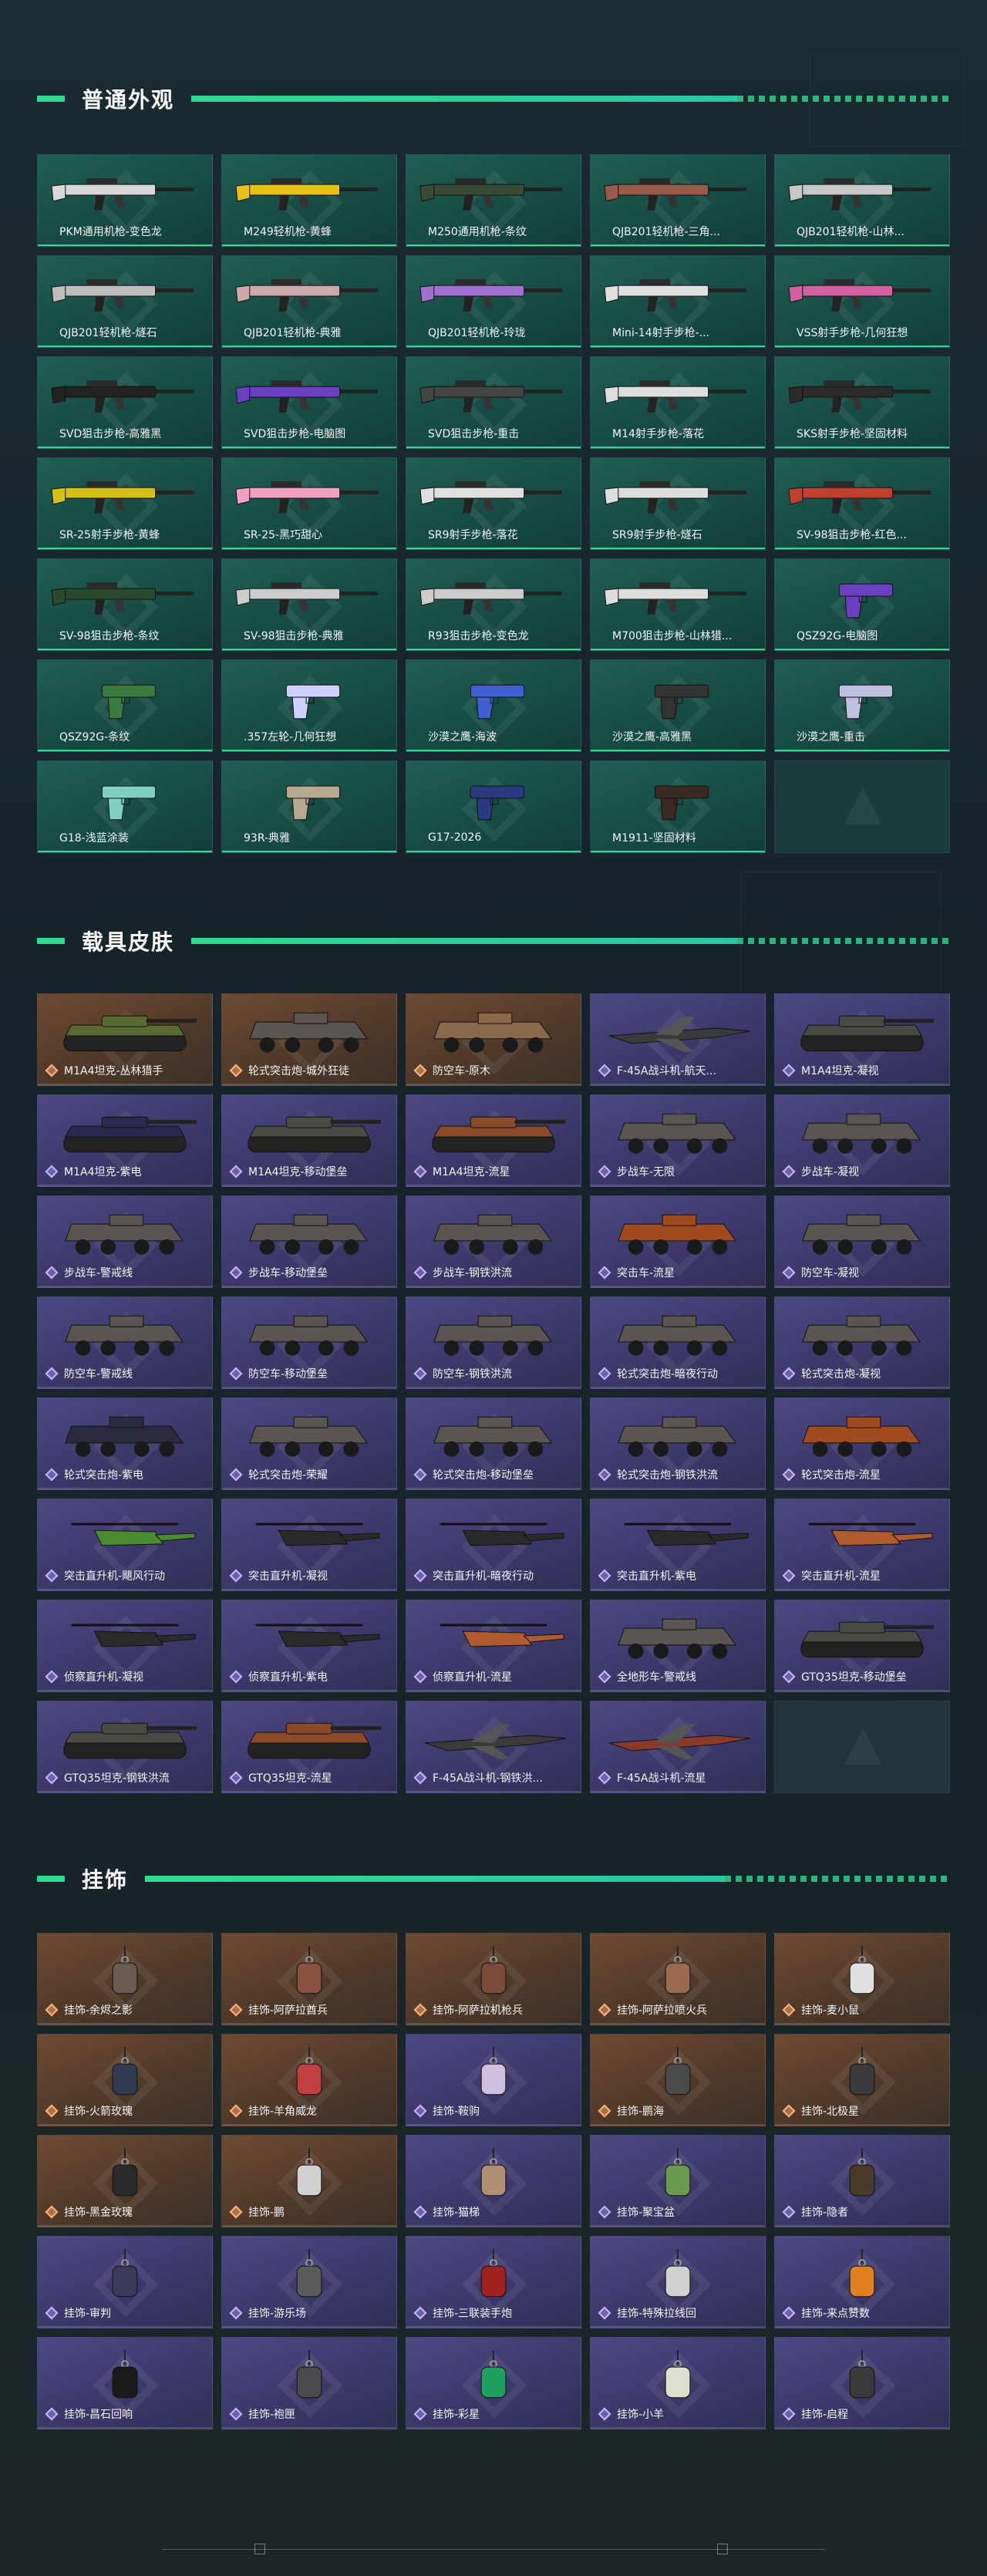 This screenshot has height=2576, width=987. Describe the element at coordinates (493, 2080) in the screenshot. I see `pendant-card: 挂饰-鞍驹` at that location.